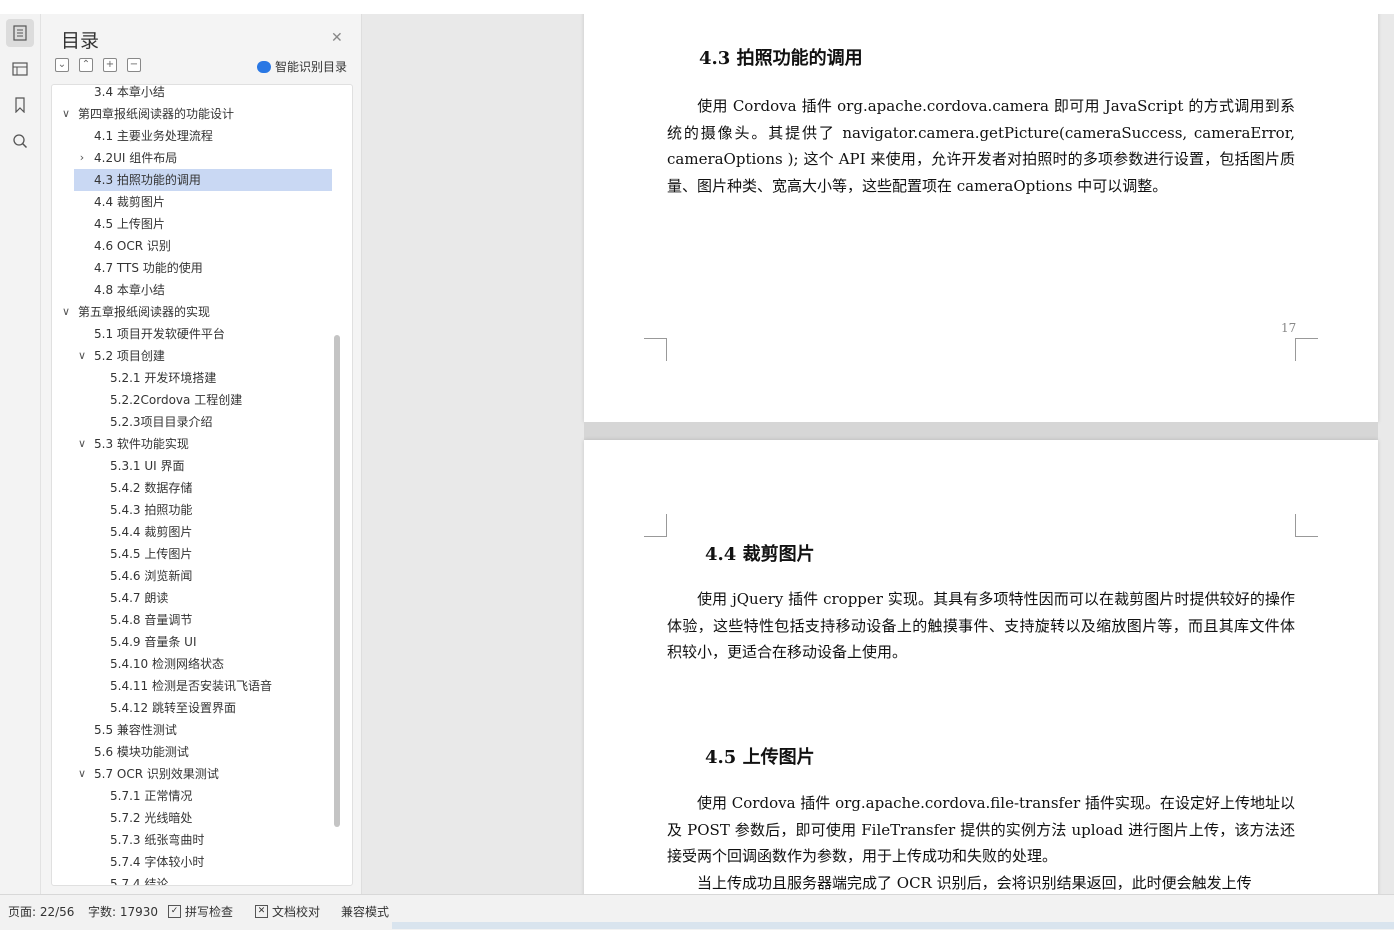  I want to click on toc-item-label: 5.4.4 裁剪图片, so click(151, 532).